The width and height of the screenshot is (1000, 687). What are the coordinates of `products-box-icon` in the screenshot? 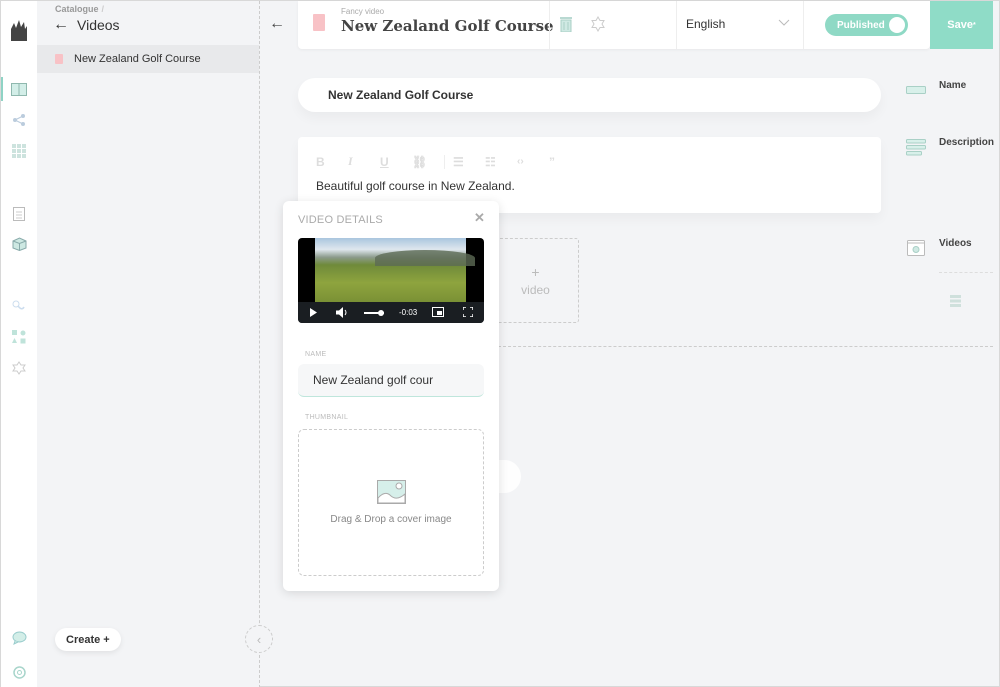 It's located at (19, 244).